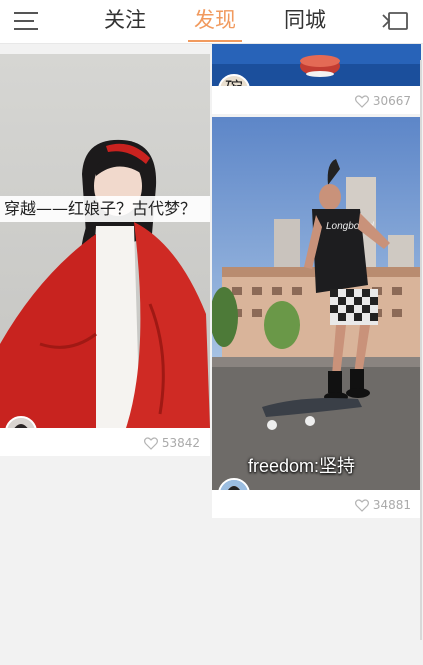 The width and height of the screenshot is (423, 665). What do you see at coordinates (305, 22) in the screenshot?
I see `tab-nearby: 同城` at bounding box center [305, 22].